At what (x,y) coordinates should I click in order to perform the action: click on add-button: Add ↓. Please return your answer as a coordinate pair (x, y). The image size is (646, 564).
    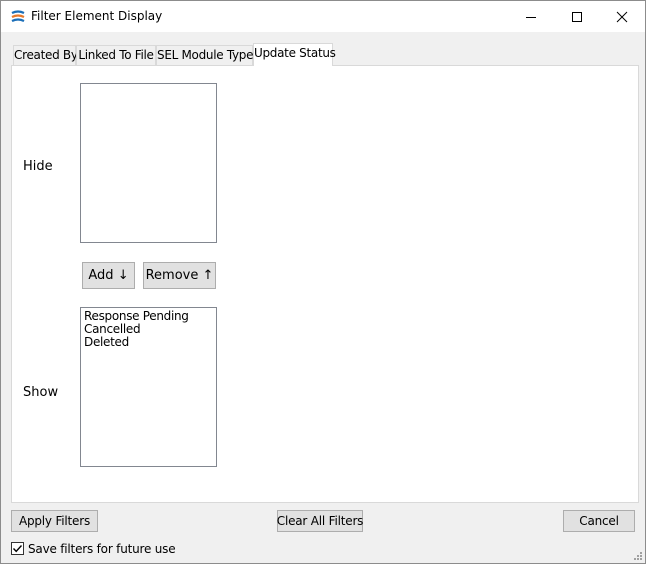
    Looking at the image, I should click on (108, 275).